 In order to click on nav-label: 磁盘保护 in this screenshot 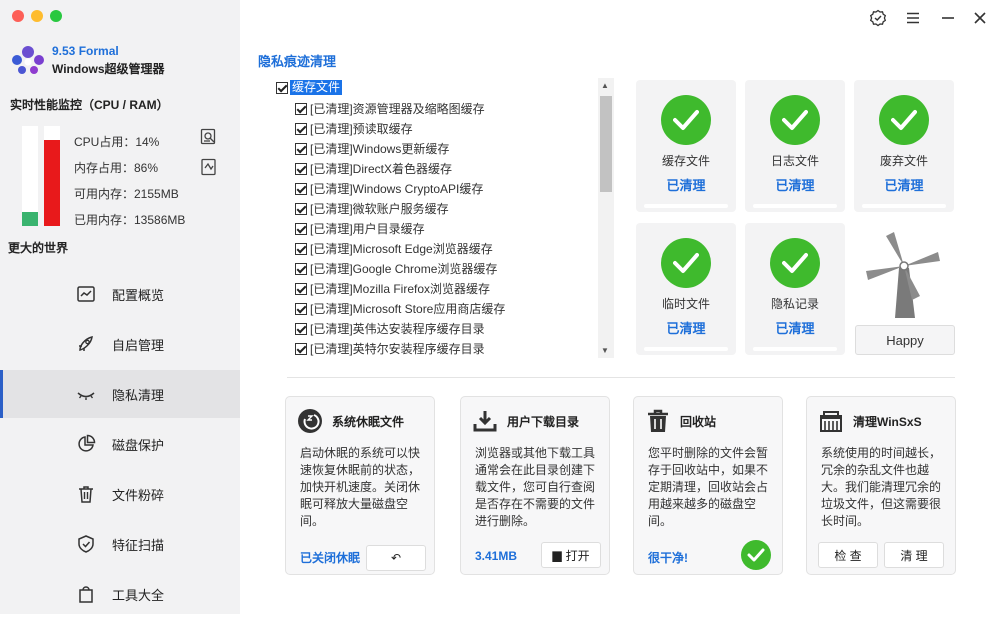, I will do `click(138, 445)`.